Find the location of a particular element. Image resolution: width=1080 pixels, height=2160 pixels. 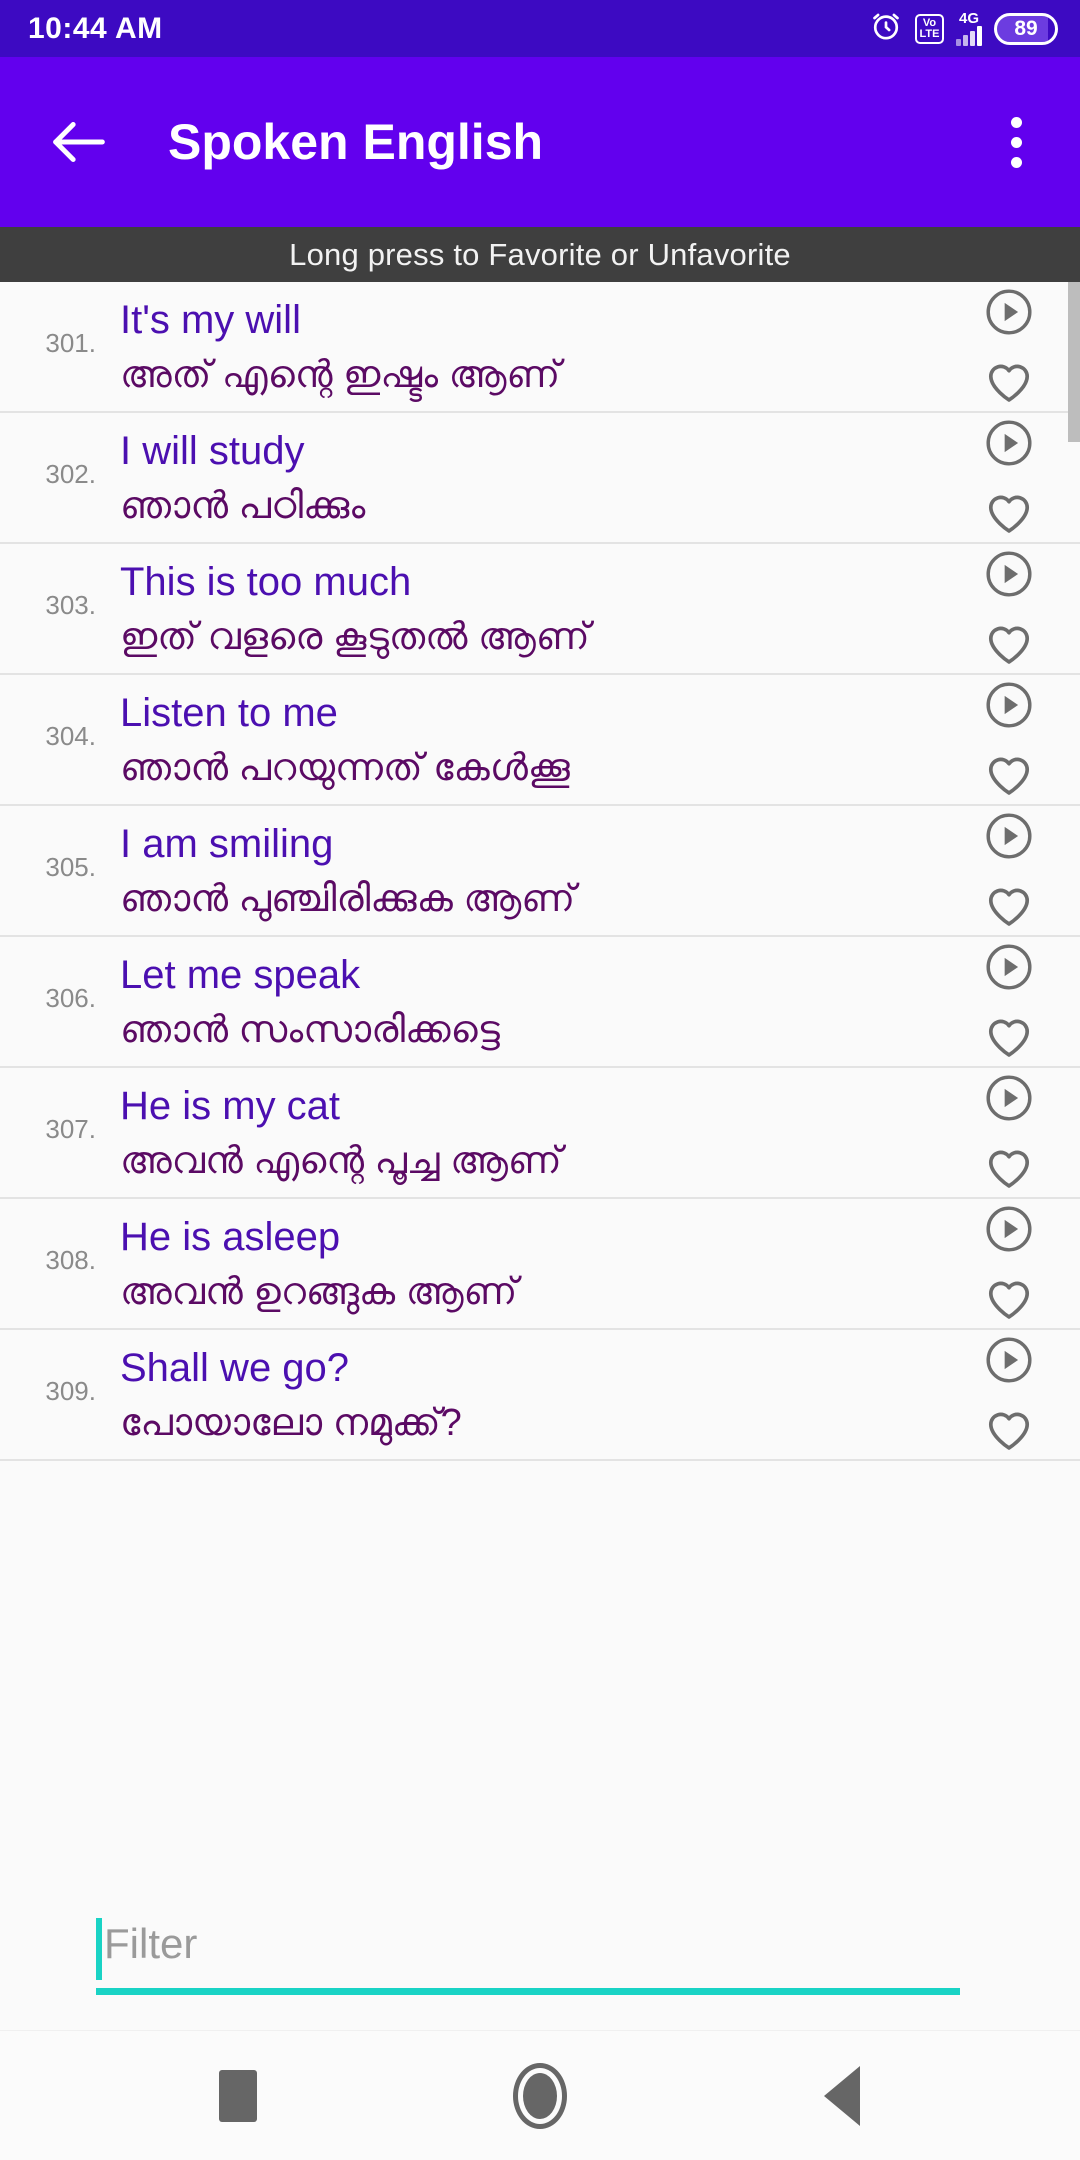

volte-icon: Vo LTE is located at coordinates (929, 28).